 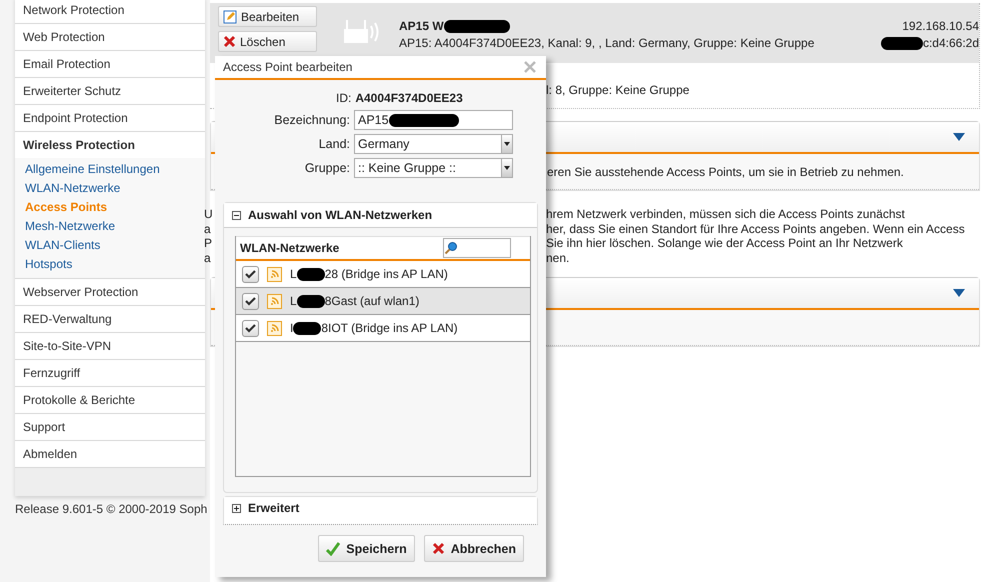 I want to click on access-point-details: AP15: A4004F374D0EE23, Kanal: 9, , Land: Germany, Gruppe: Keine Gruppe, so click(x=607, y=43).